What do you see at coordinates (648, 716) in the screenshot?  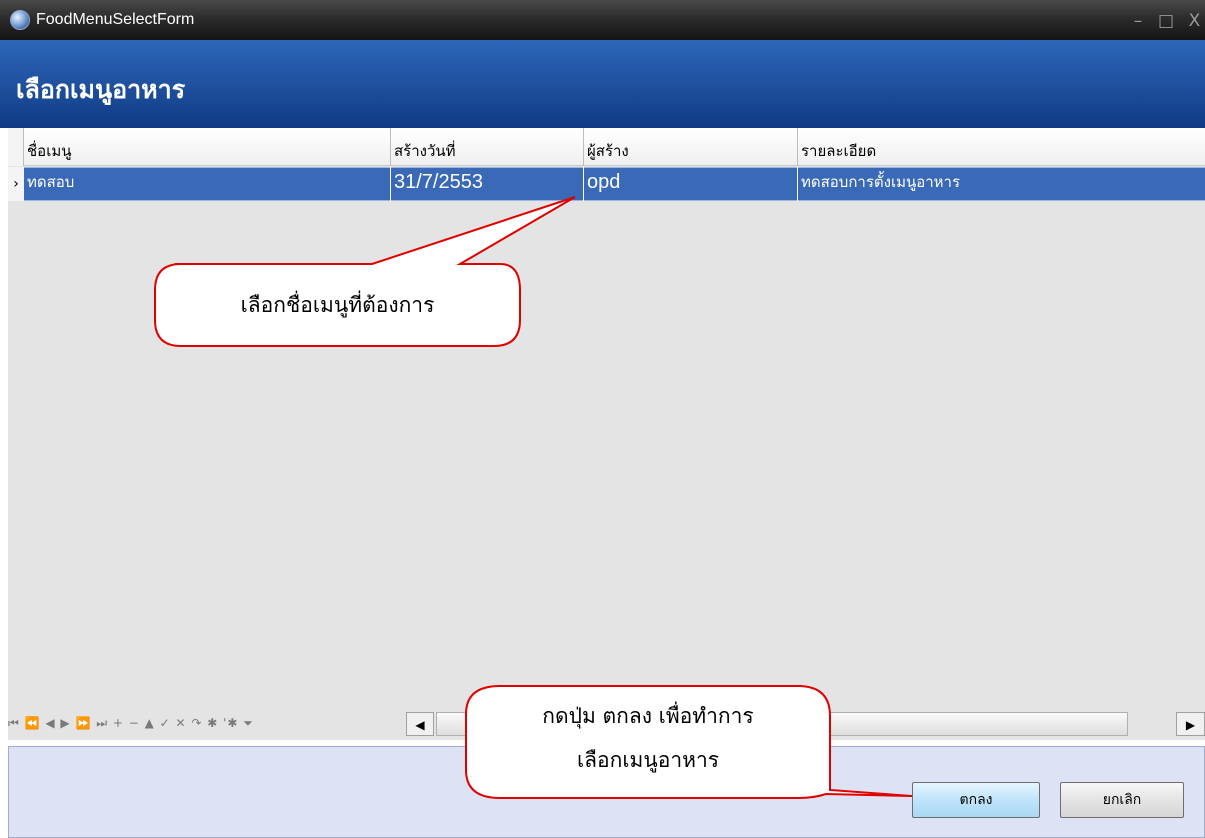 I see `callout-press-ok-text-line1: กดปุ่ม ตกลง เพื่อทำการ` at bounding box center [648, 716].